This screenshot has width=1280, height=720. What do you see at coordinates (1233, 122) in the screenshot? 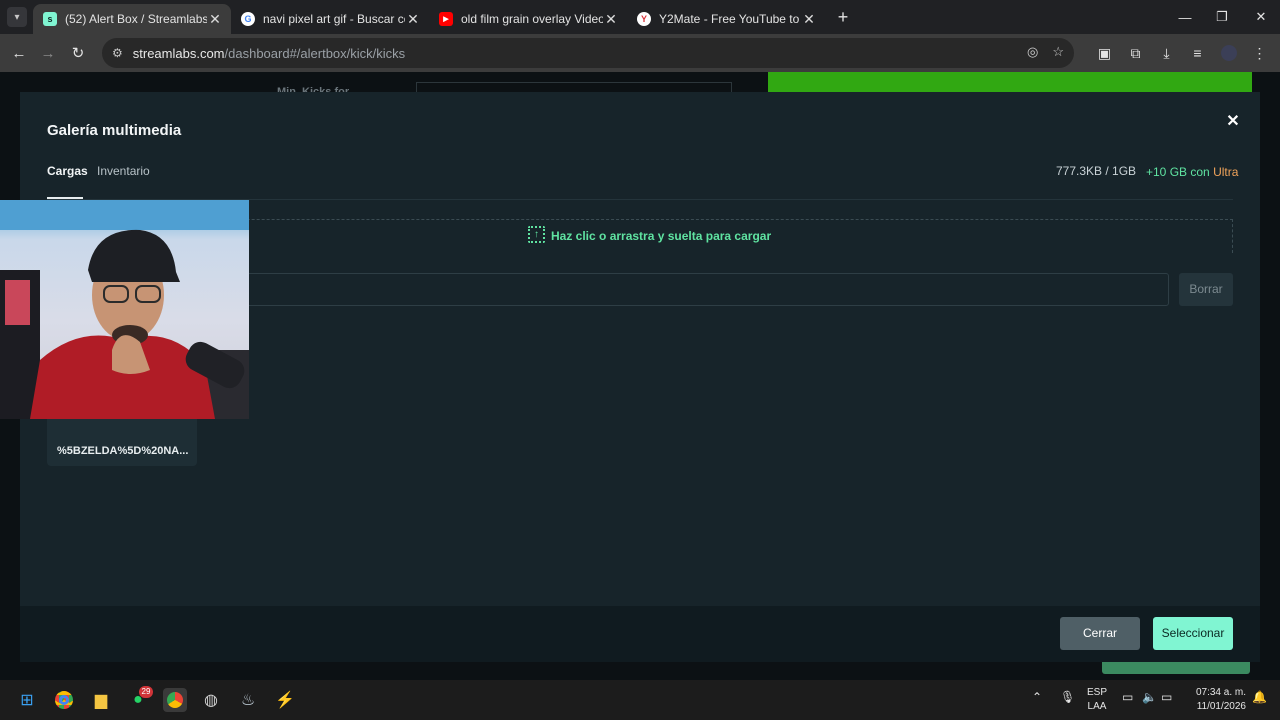
I see `close-icon: ✕` at bounding box center [1233, 122].